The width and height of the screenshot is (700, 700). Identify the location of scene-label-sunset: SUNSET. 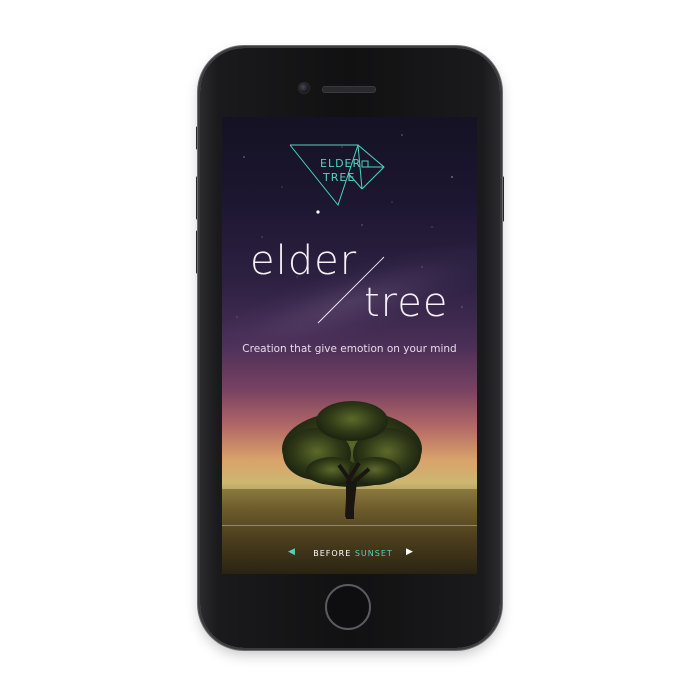
(373, 553).